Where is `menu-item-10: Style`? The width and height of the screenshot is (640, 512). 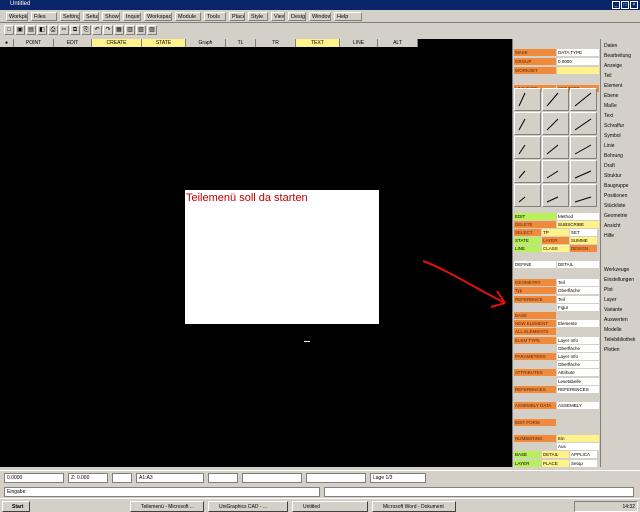
menu-item-10: Style is located at coordinates (258, 16).